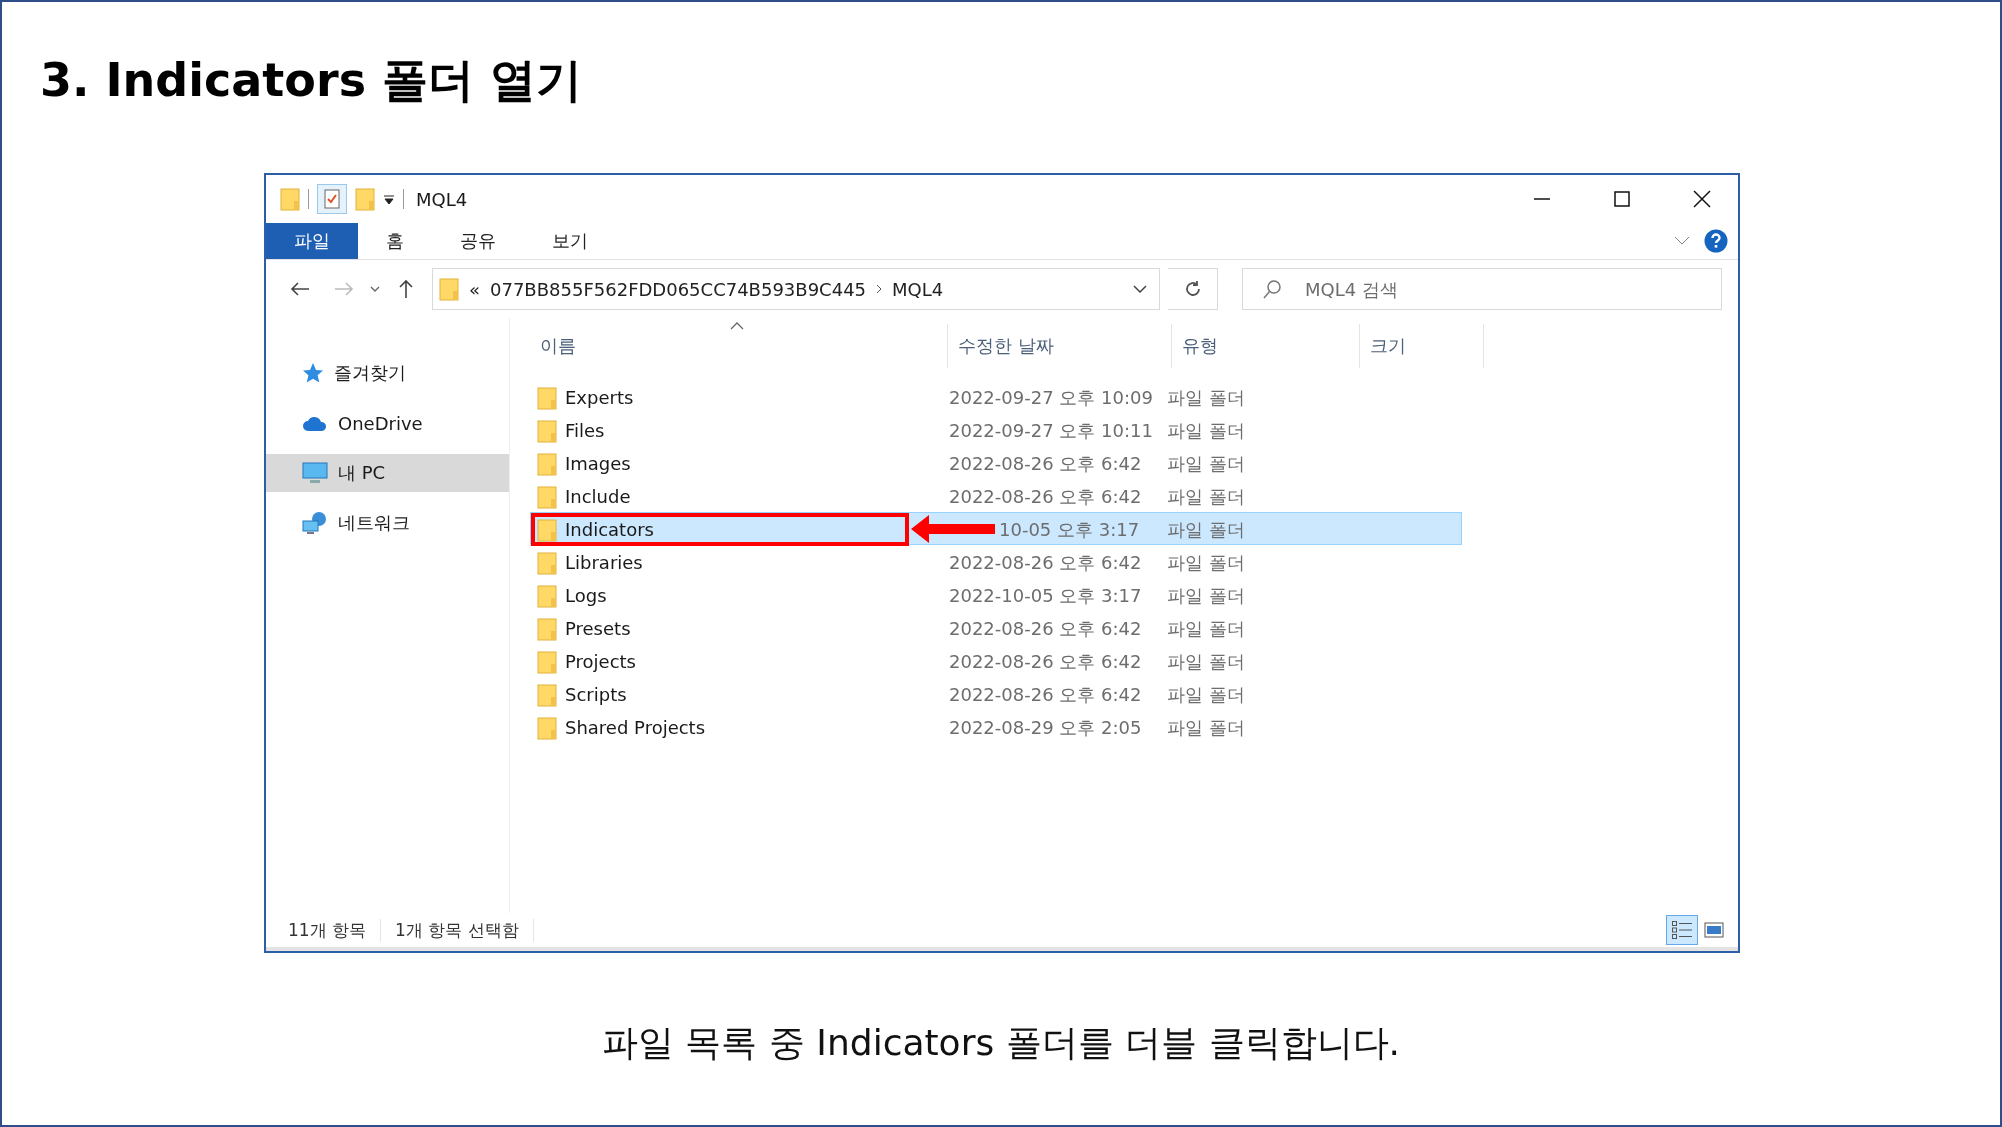  What do you see at coordinates (996, 528) in the screenshot?
I see `file-row: Indicators 10-05 오후 3:17 파일 폴더` at bounding box center [996, 528].